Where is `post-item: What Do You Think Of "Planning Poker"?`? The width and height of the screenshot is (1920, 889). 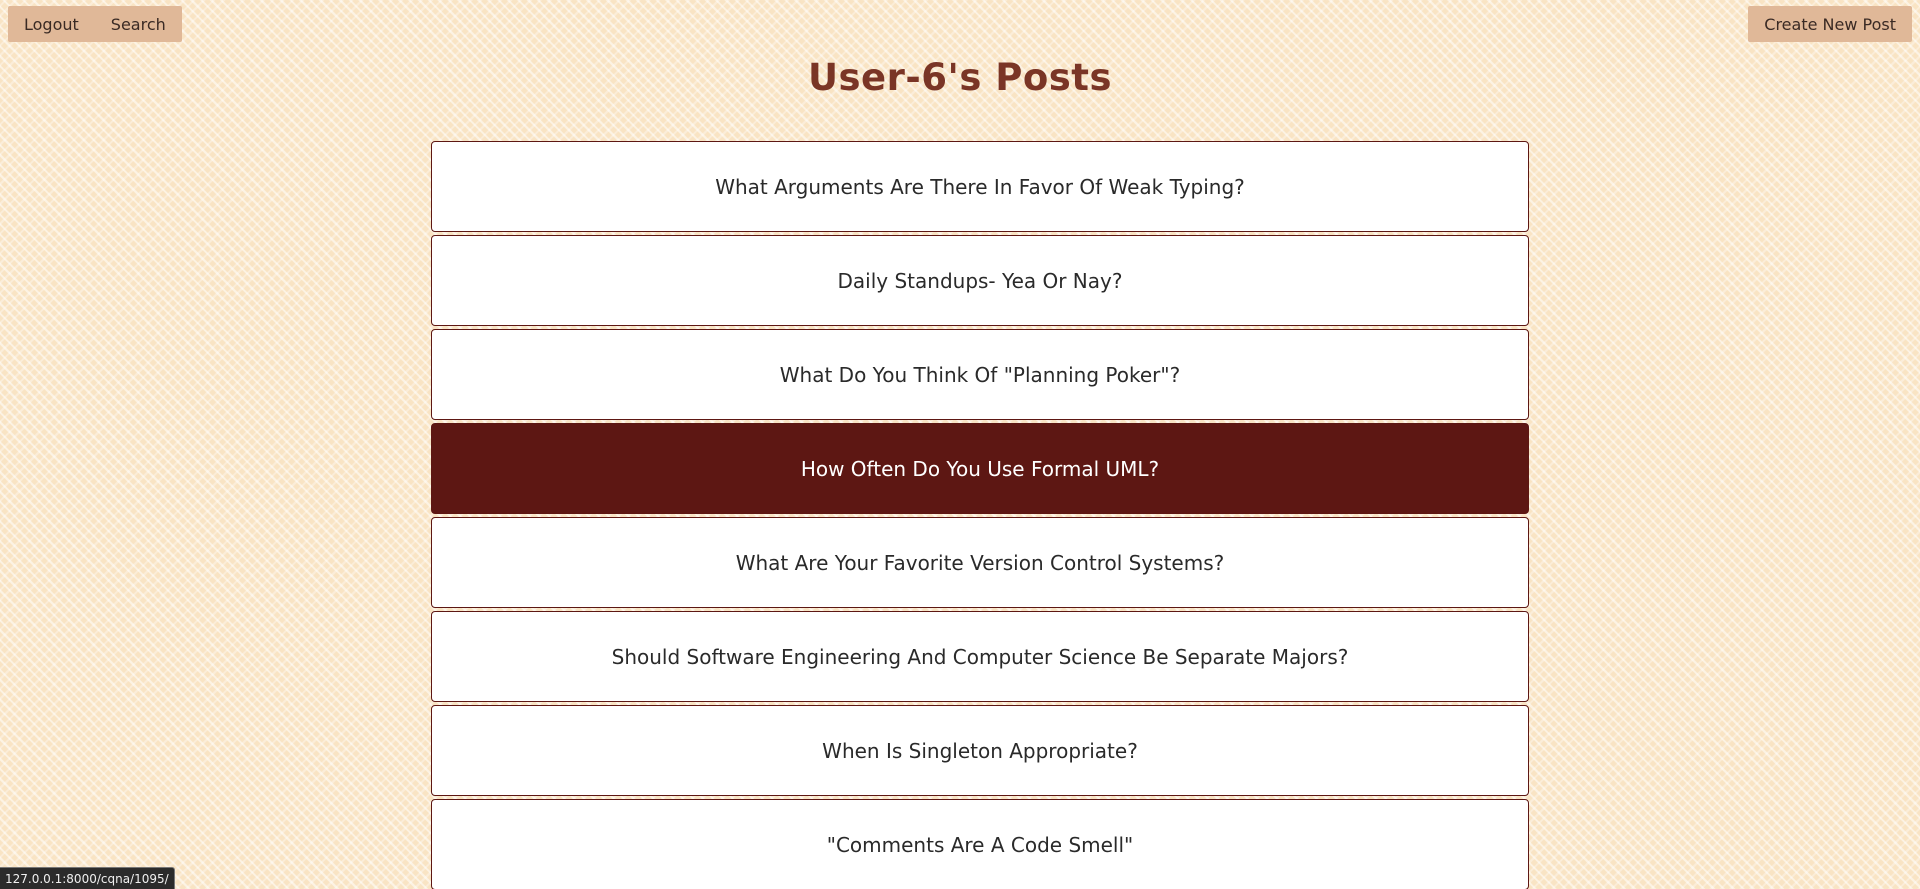
post-item: What Do You Think Of "Planning Poker"? is located at coordinates (980, 374).